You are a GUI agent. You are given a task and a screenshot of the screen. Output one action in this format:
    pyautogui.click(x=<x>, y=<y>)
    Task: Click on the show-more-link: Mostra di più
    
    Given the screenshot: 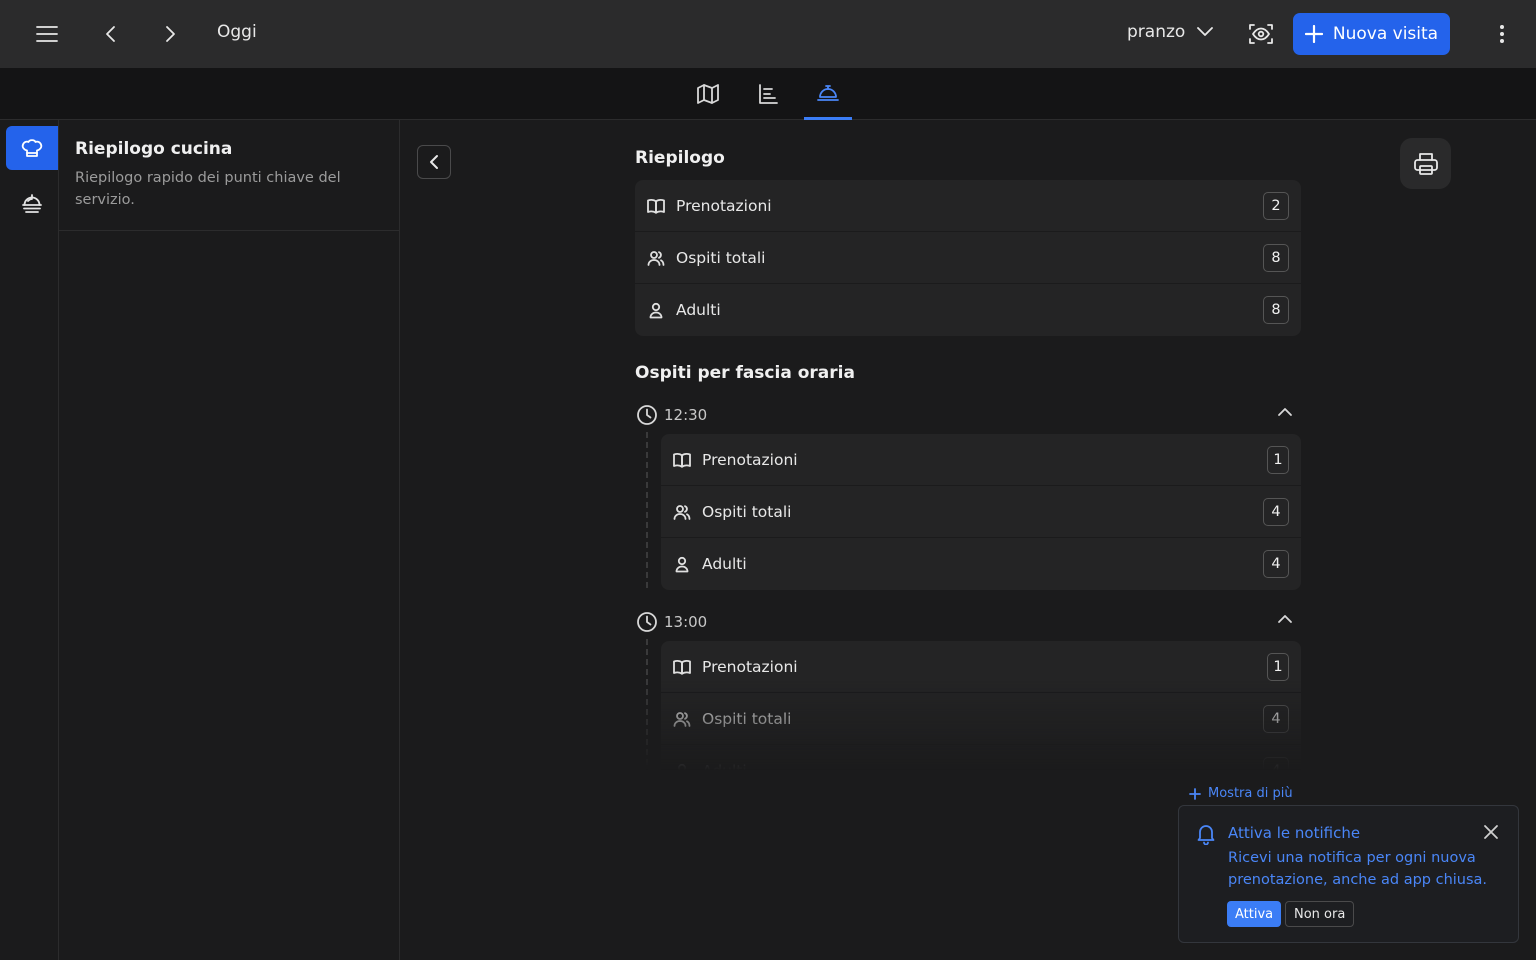 What is the action you would take?
    pyautogui.click(x=1241, y=793)
    